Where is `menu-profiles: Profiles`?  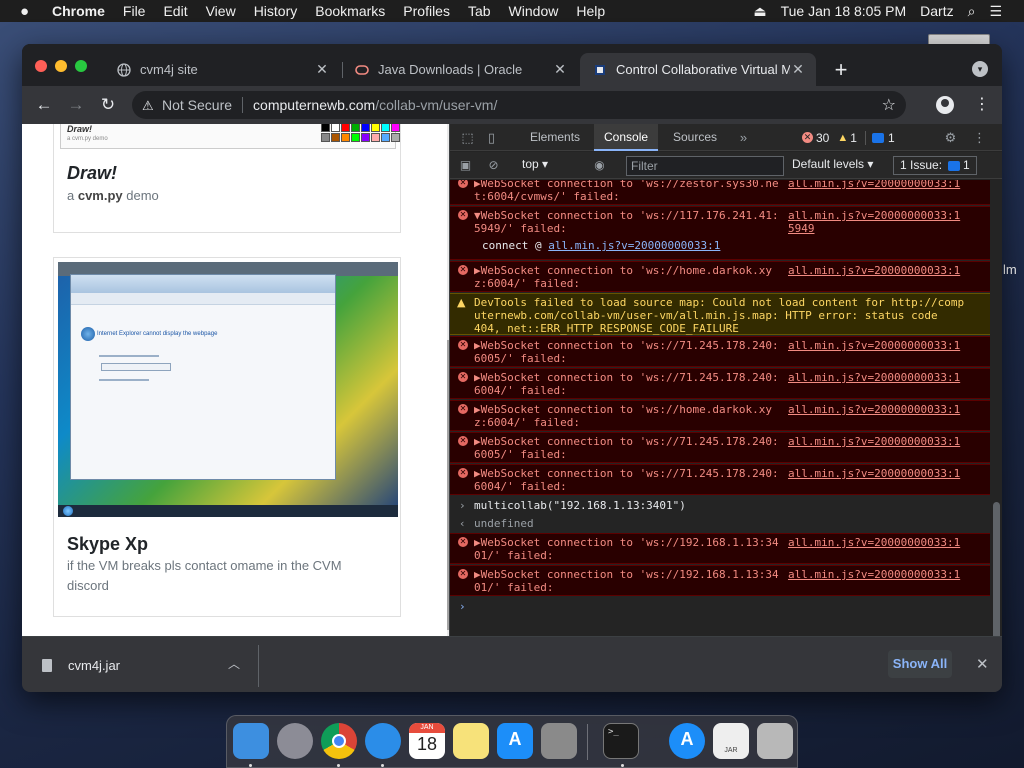 menu-profiles: Profiles is located at coordinates (426, 11).